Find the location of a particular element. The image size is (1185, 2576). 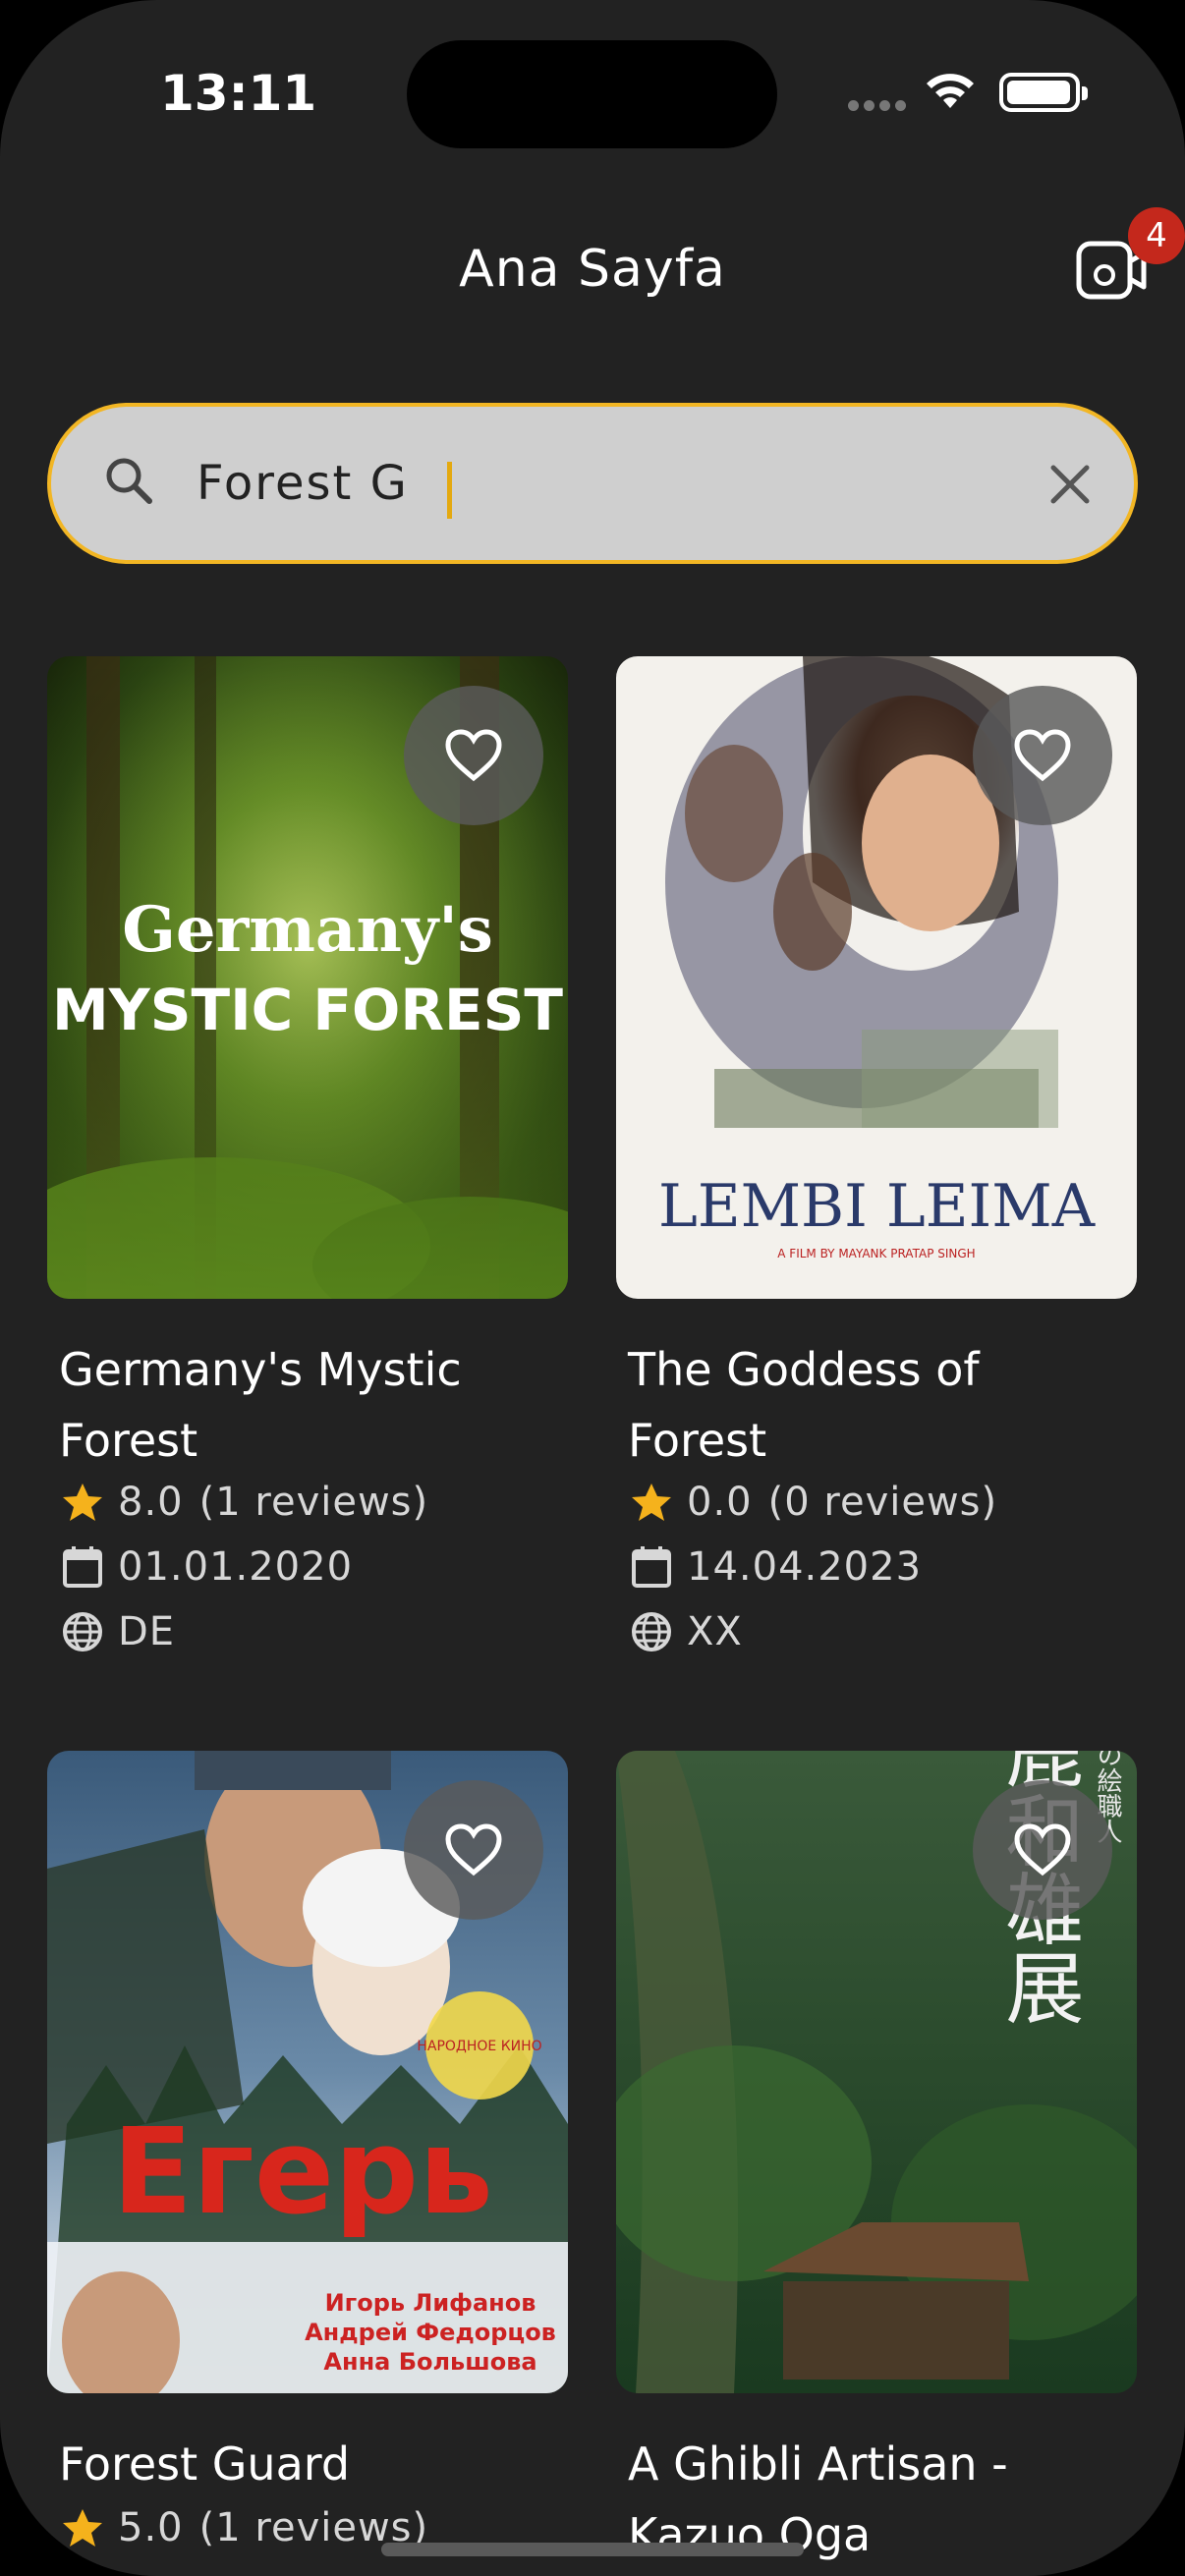

search-icon is located at coordinates (129, 481).